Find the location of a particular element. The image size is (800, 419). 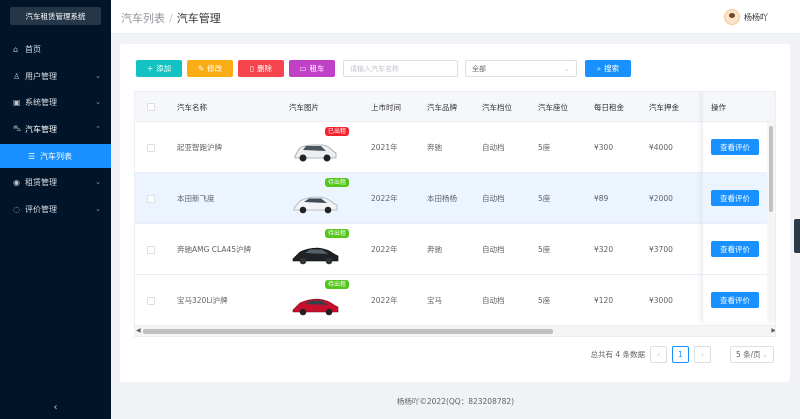

edit-button: ✎ 修改 is located at coordinates (210, 68).